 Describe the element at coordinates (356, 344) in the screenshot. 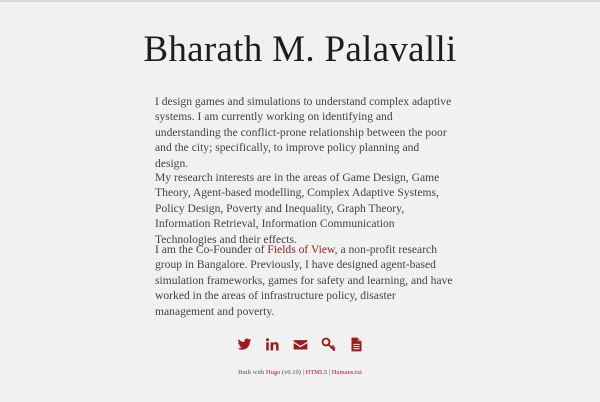

I see `document-icon` at that location.